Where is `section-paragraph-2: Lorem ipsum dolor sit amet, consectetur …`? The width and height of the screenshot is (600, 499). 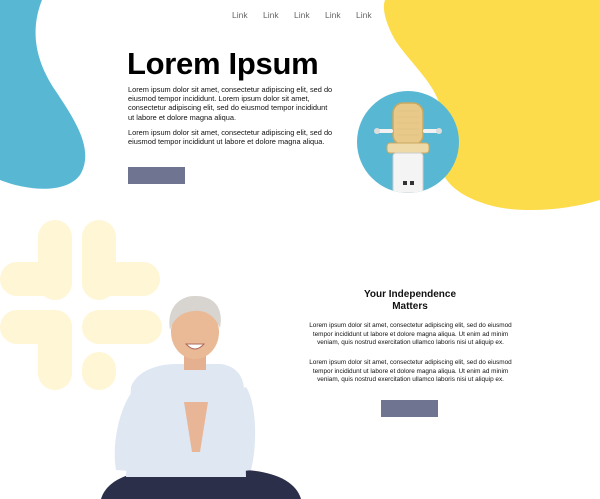
section-paragraph-2: Lorem ipsum dolor sit amet, consectetur … is located at coordinates (410, 371).